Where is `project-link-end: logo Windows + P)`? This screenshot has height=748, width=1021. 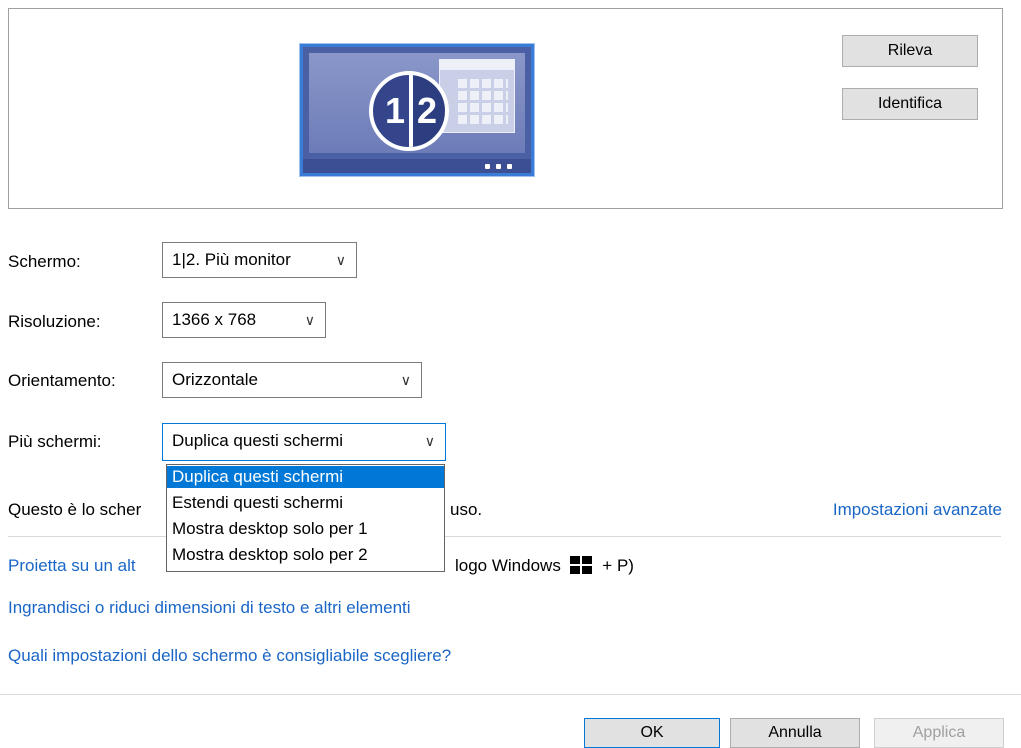 project-link-end: logo Windows + P) is located at coordinates (544, 566).